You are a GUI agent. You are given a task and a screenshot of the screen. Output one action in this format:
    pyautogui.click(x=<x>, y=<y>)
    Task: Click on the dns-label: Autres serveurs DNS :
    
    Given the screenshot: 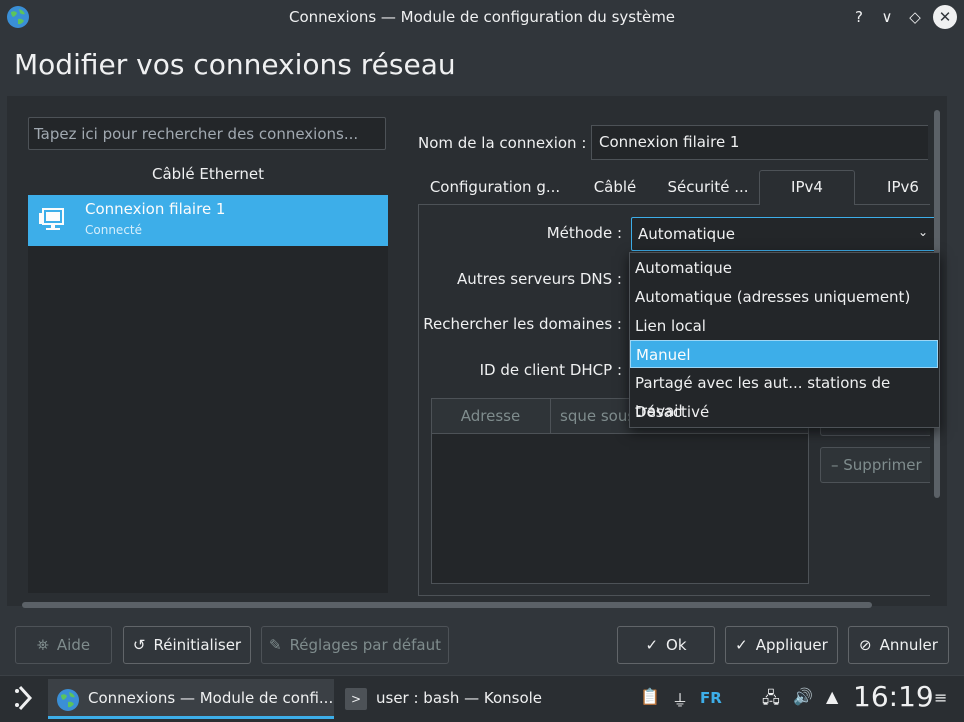 What is the action you would take?
    pyautogui.click(x=539, y=279)
    